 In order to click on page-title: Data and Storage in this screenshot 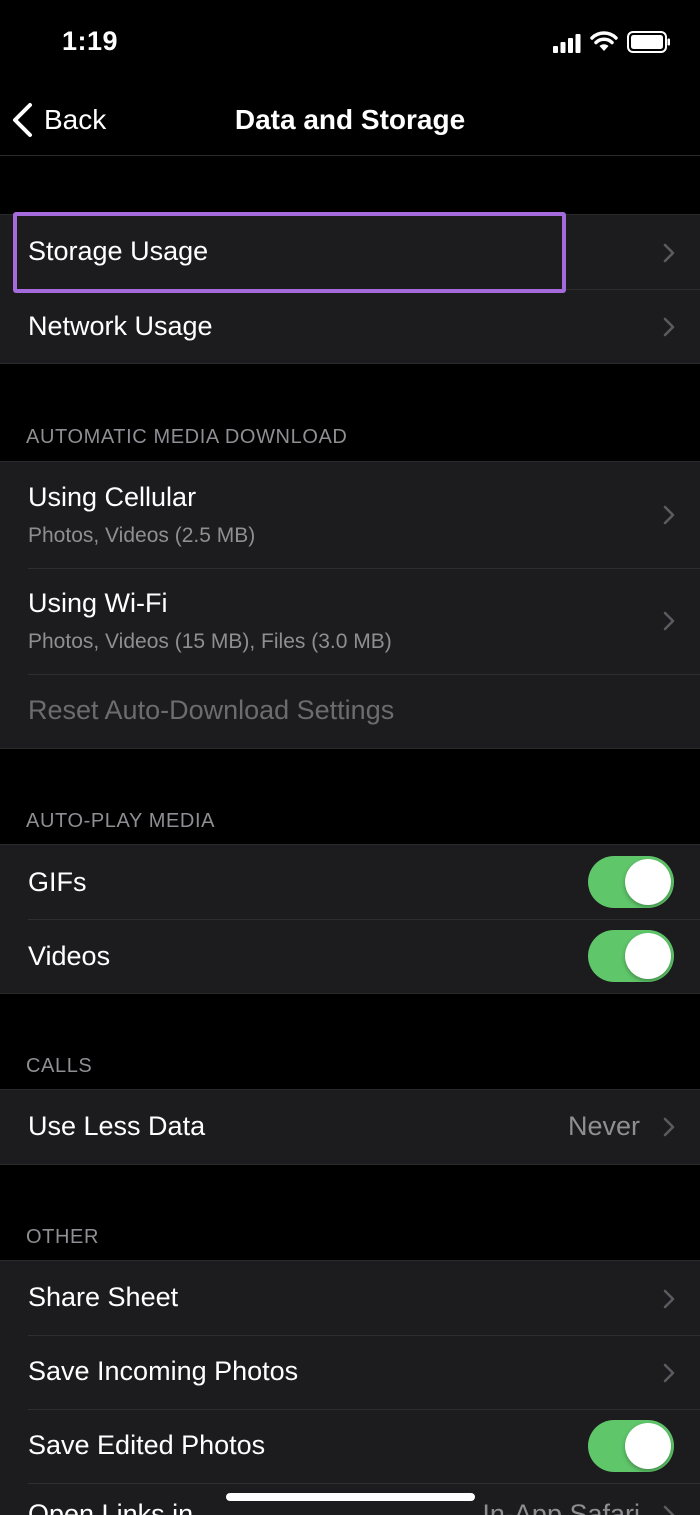, I will do `click(350, 119)`.